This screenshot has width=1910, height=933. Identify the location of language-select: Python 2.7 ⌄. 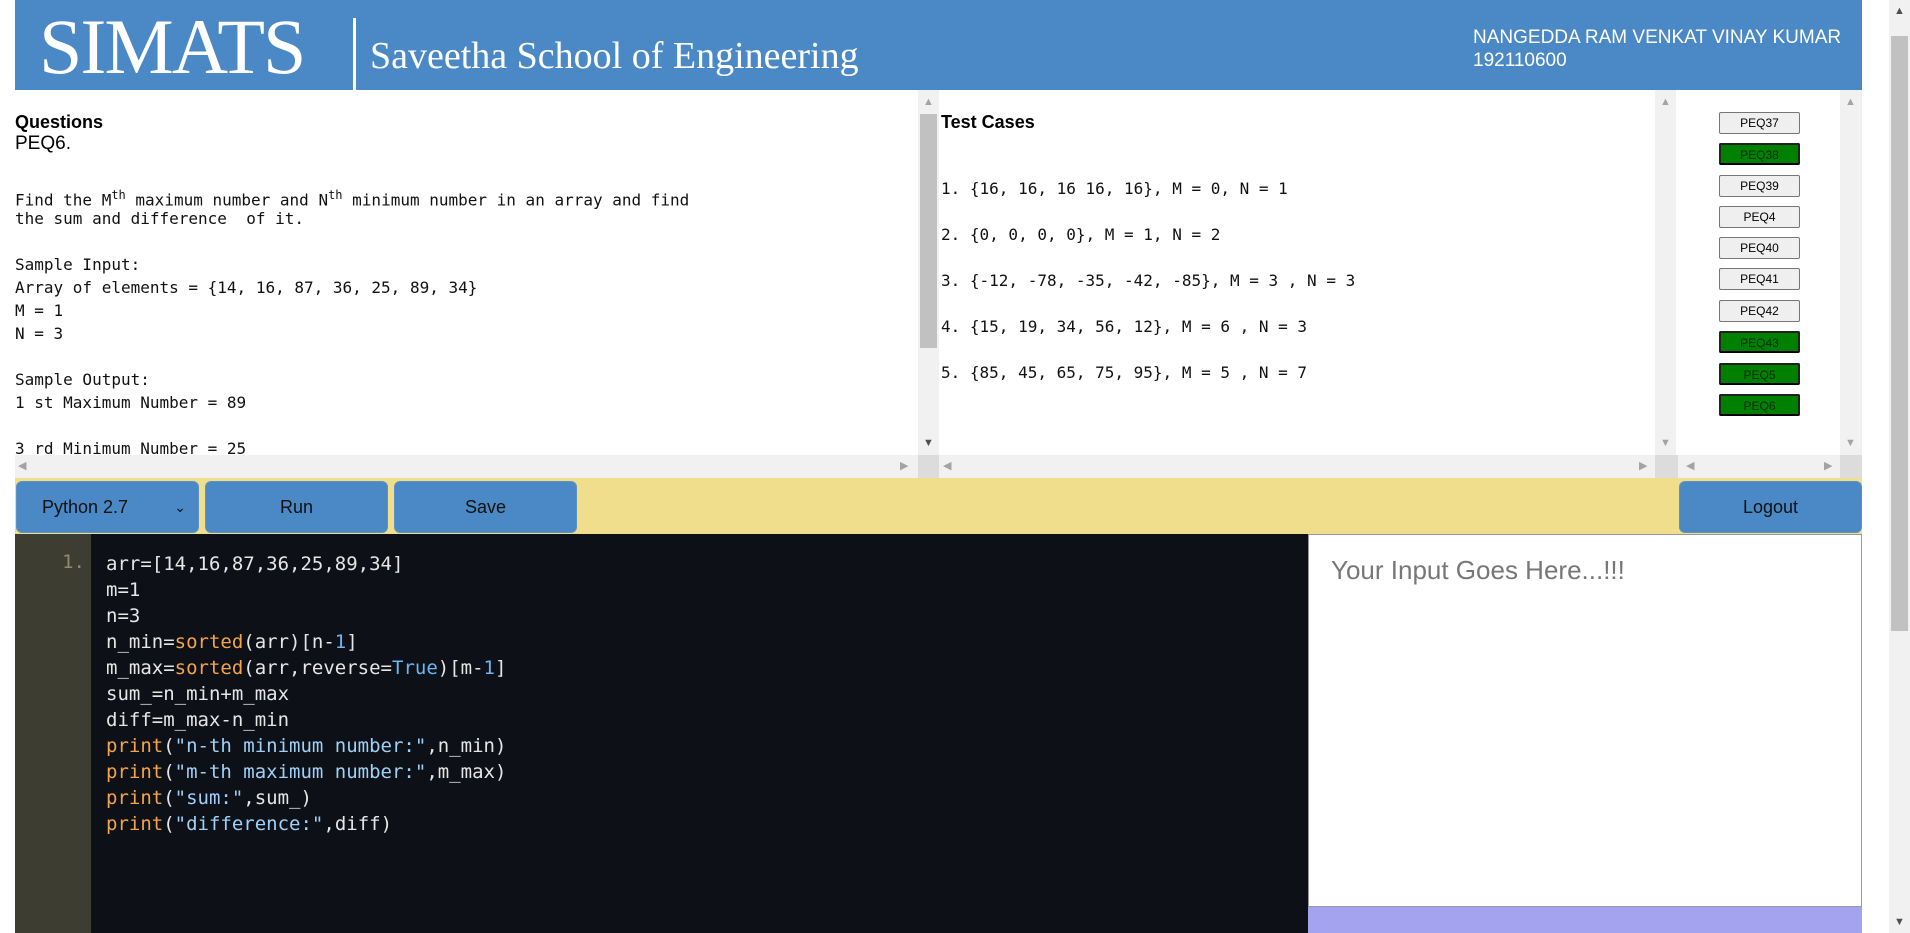
(107, 507).